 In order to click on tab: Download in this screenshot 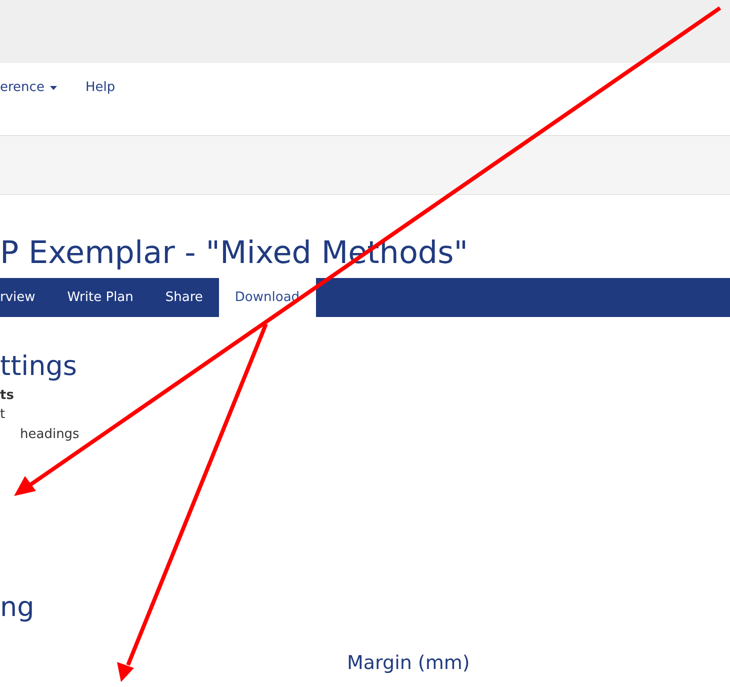, I will do `click(267, 297)`.